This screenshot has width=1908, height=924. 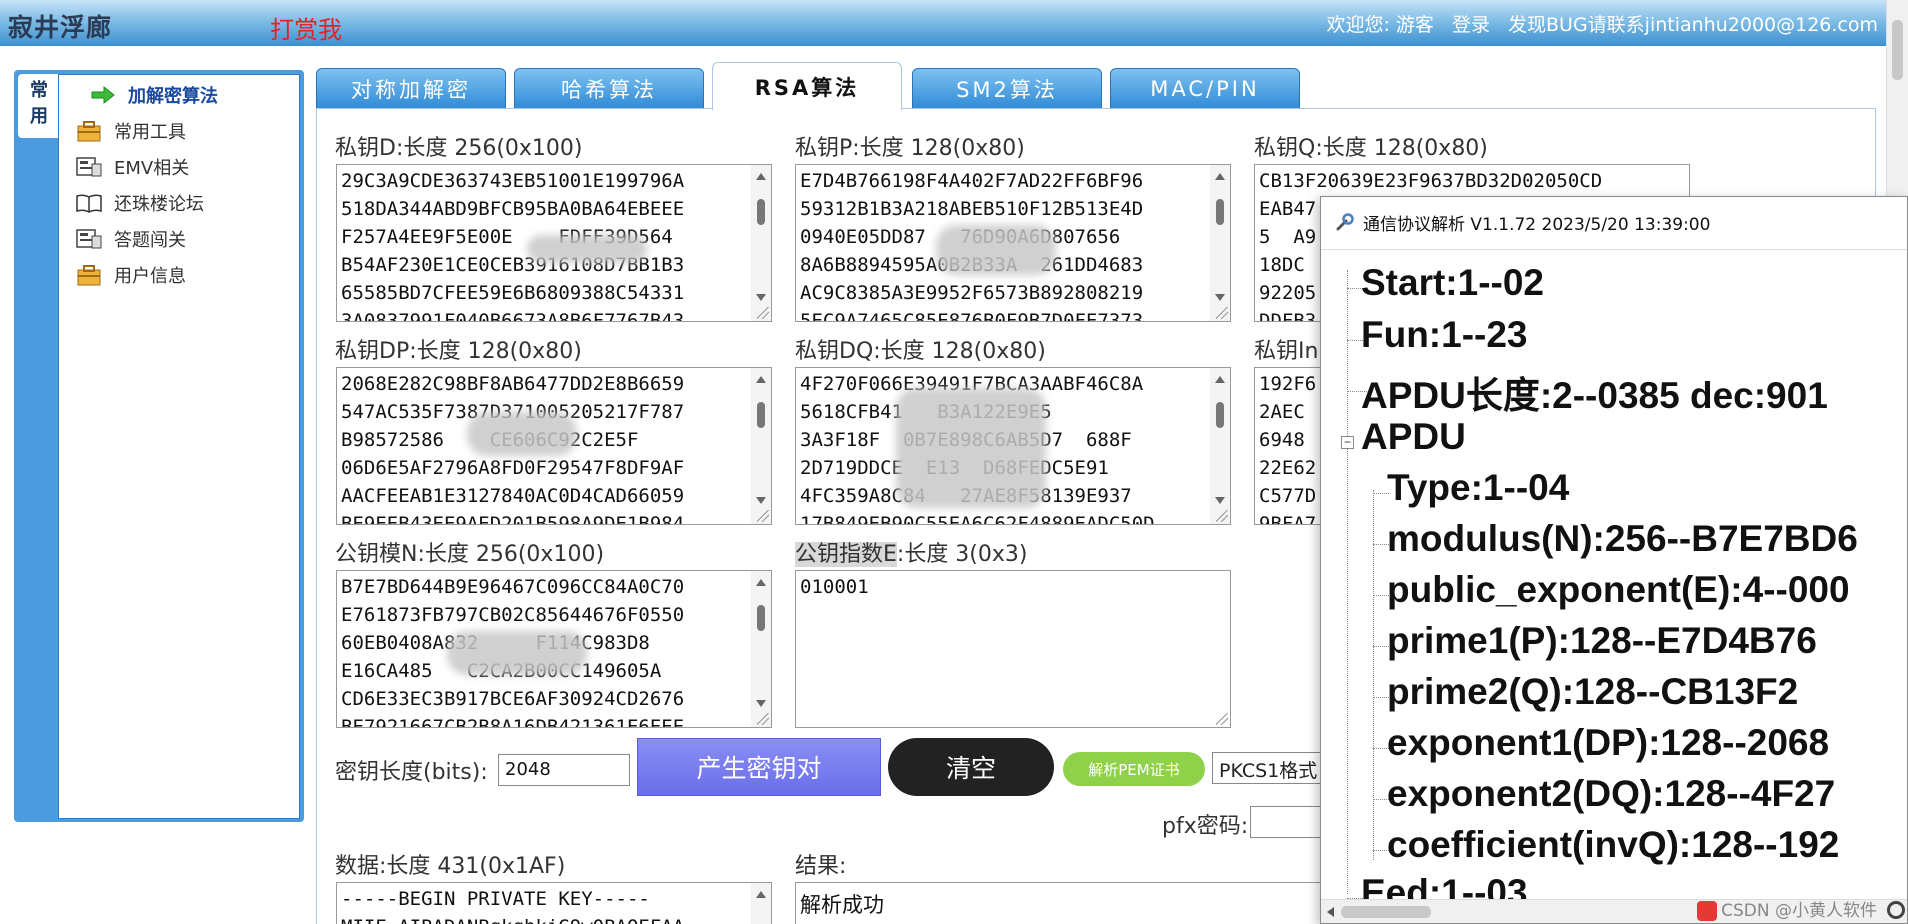 What do you see at coordinates (89, 167) in the screenshot?
I see `card-icon` at bounding box center [89, 167].